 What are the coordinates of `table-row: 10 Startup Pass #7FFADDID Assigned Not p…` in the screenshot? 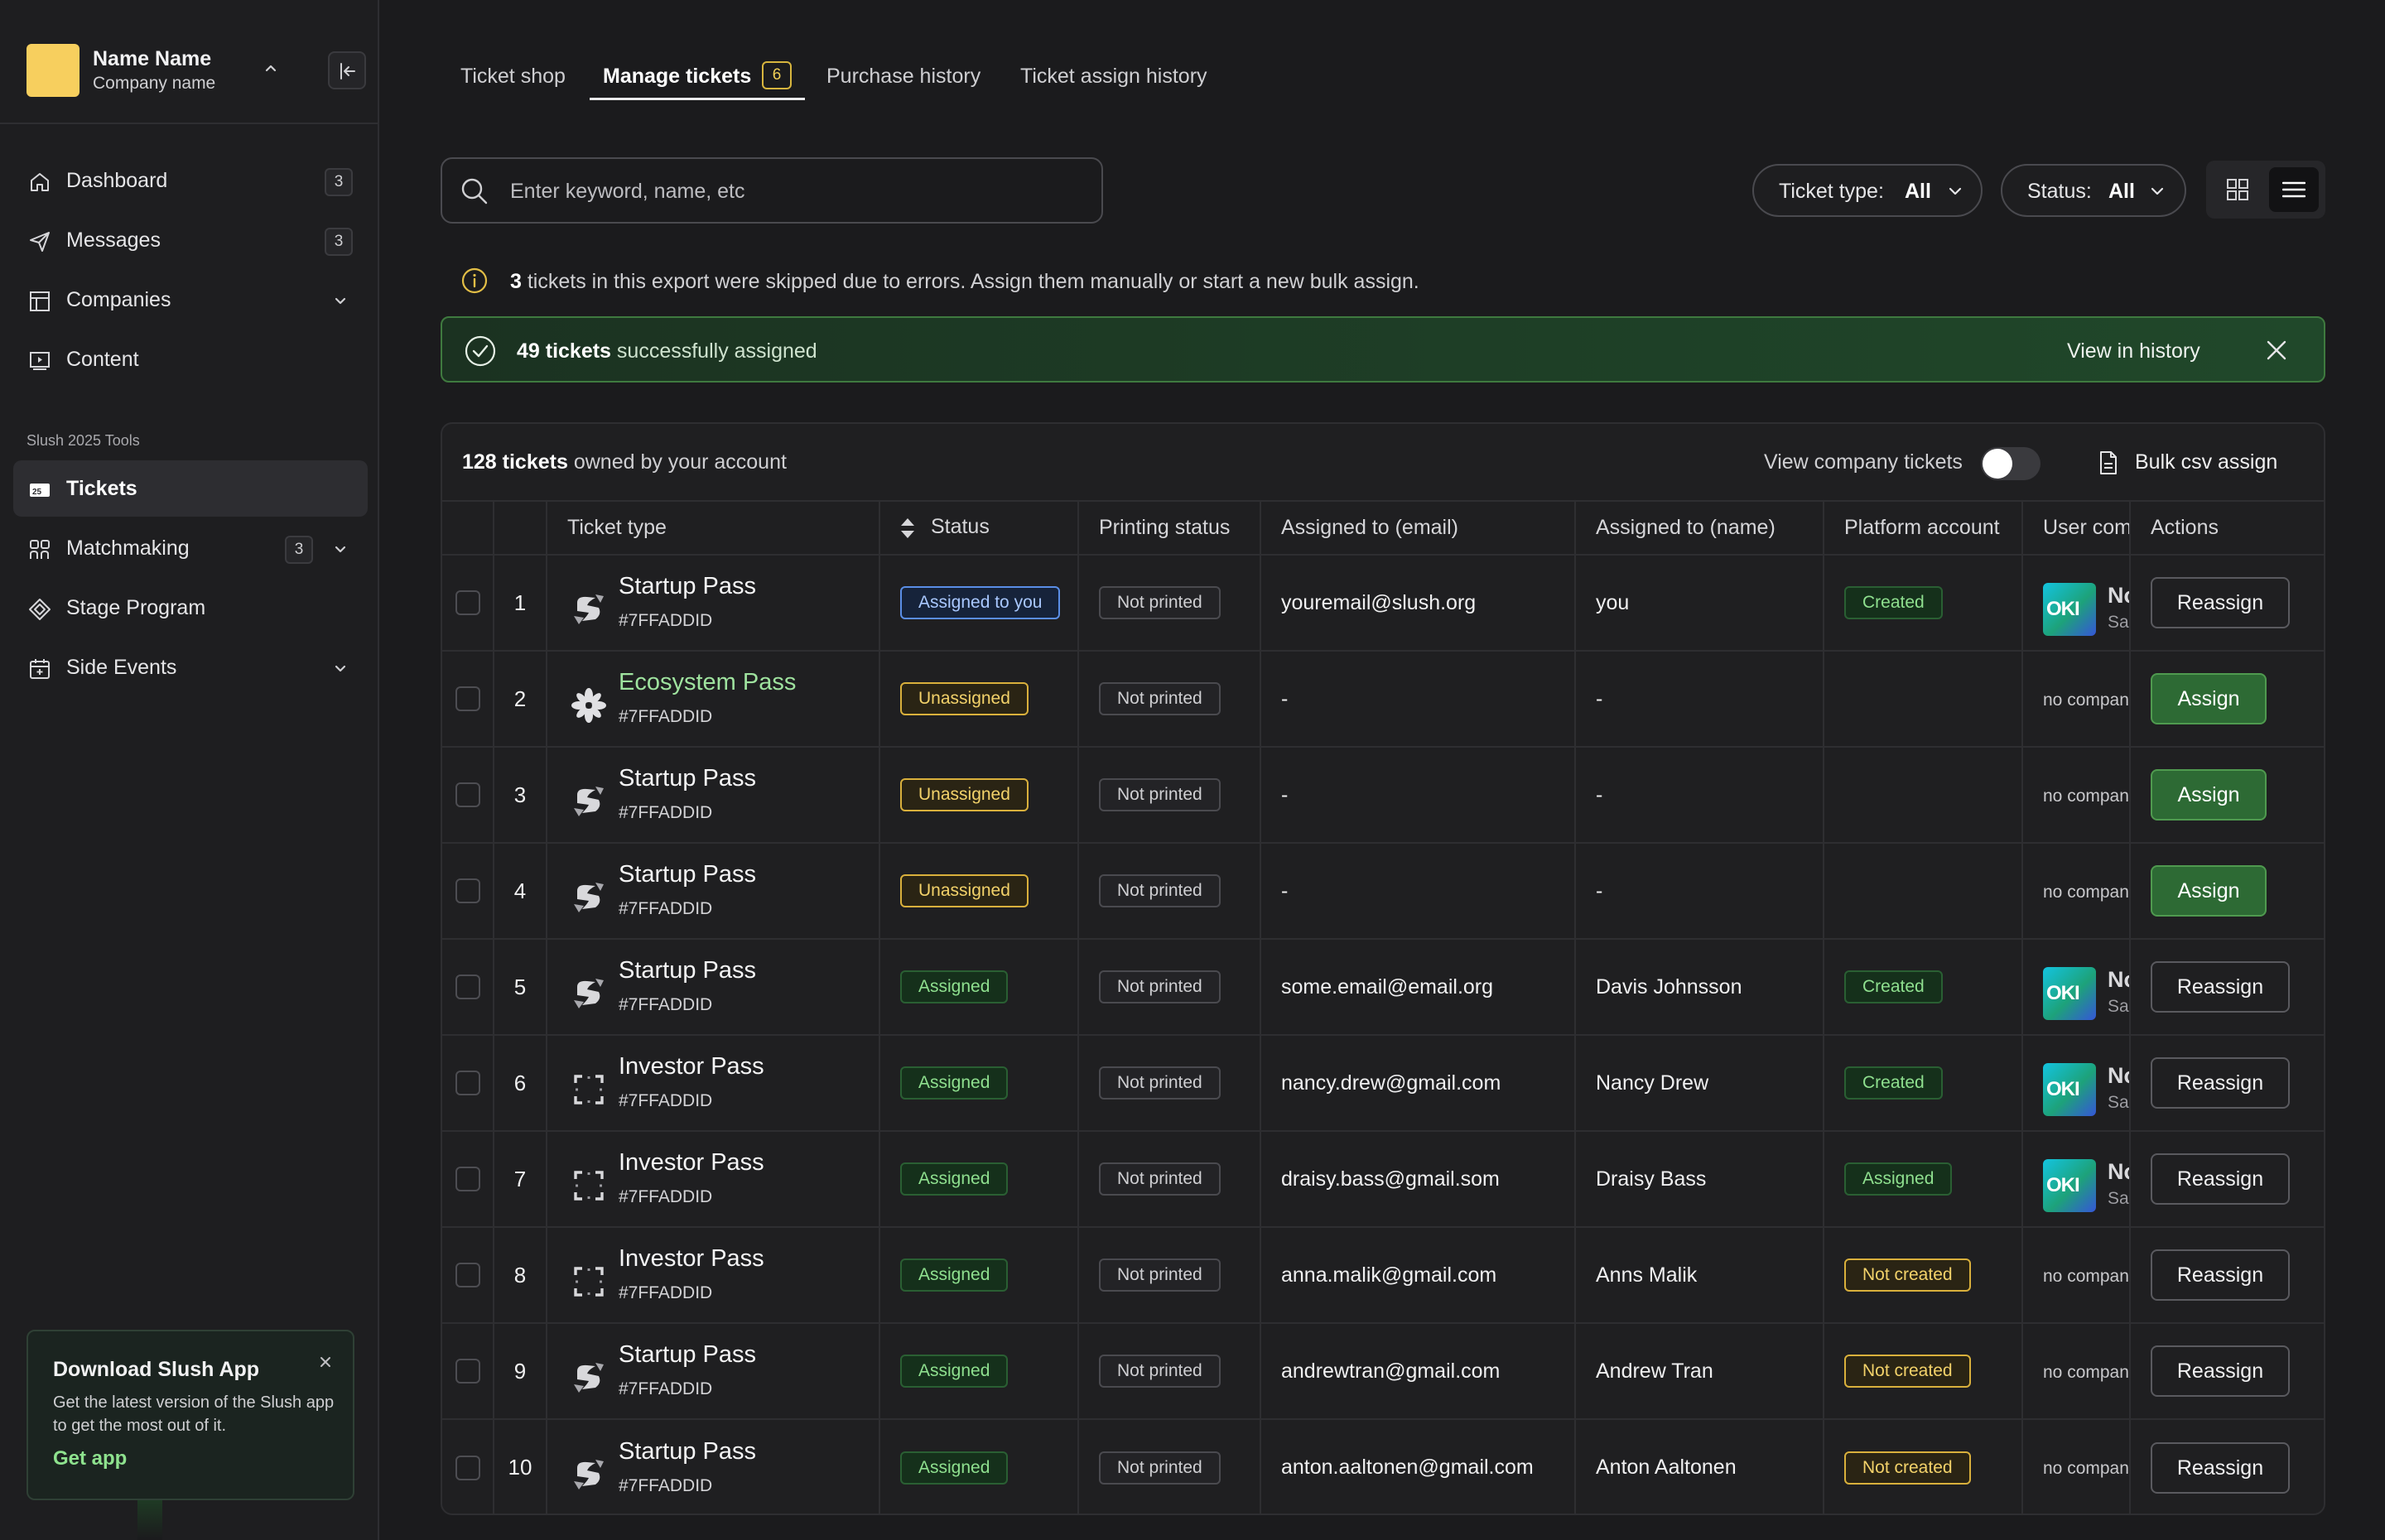 It's located at (1383, 1466).